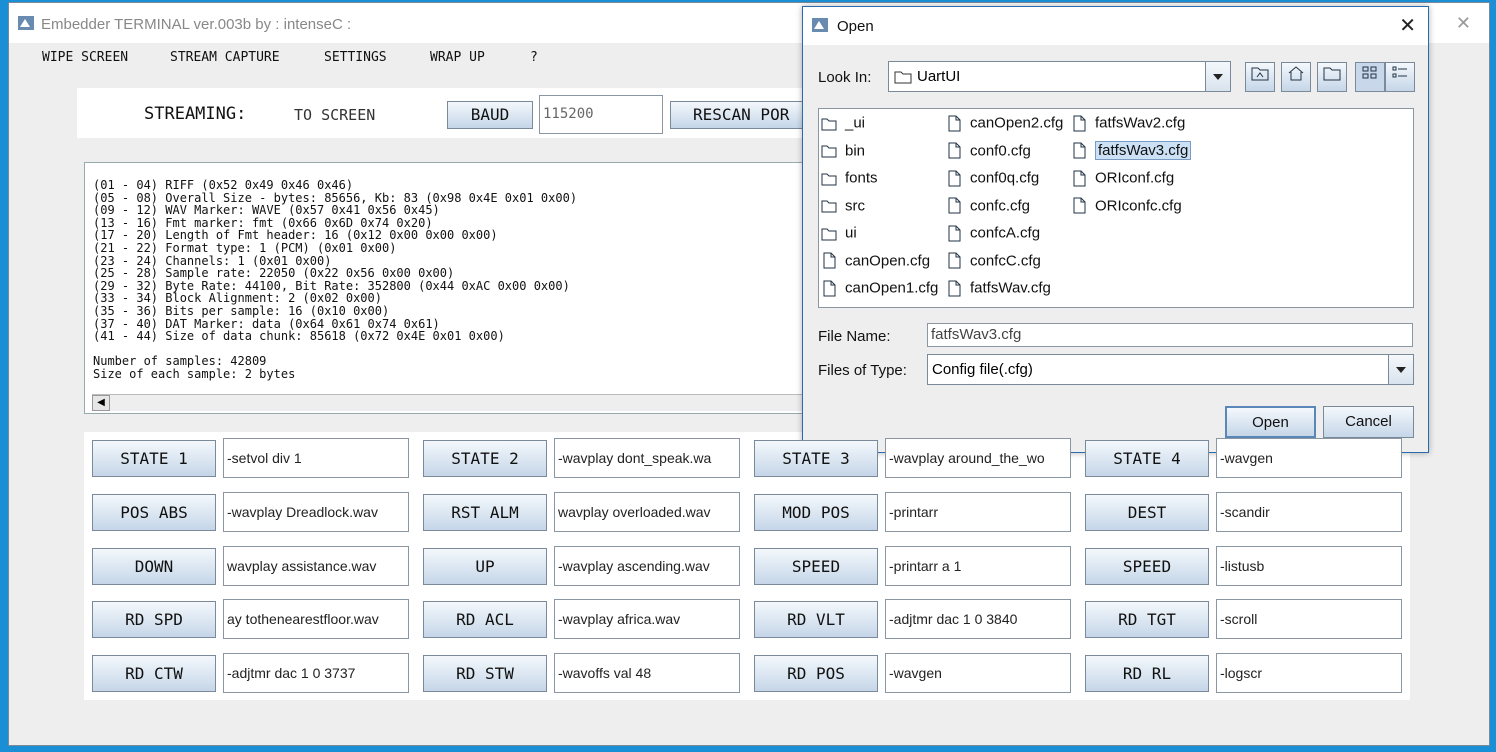 The height and width of the screenshot is (752, 1496). Describe the element at coordinates (1368, 422) in the screenshot. I see `cancel-button: Cancel` at that location.